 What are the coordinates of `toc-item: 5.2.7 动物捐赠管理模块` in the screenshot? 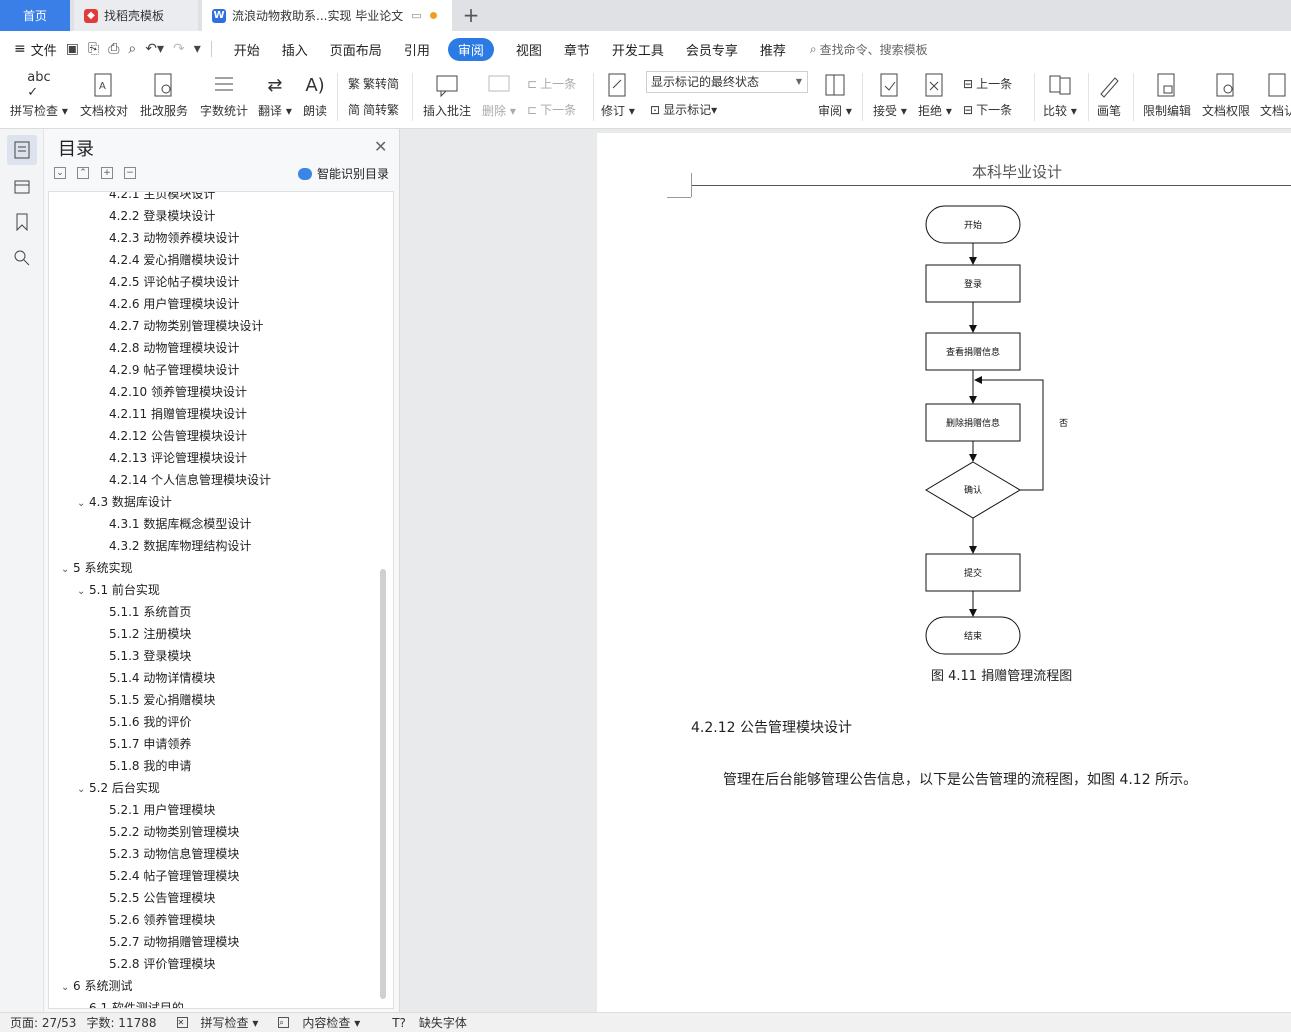 It's located at (174, 942).